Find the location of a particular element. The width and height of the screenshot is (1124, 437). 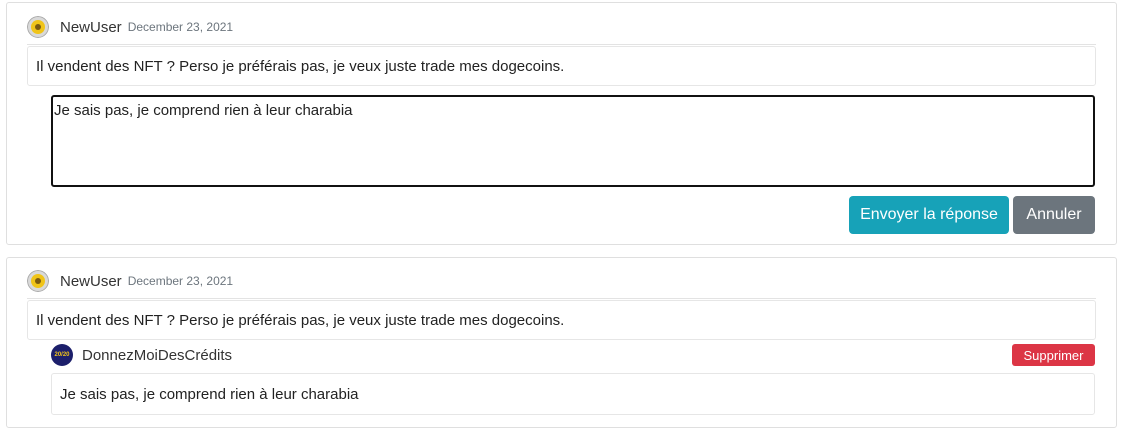

send-reply-button: Envoyer la réponse is located at coordinates (929, 215).